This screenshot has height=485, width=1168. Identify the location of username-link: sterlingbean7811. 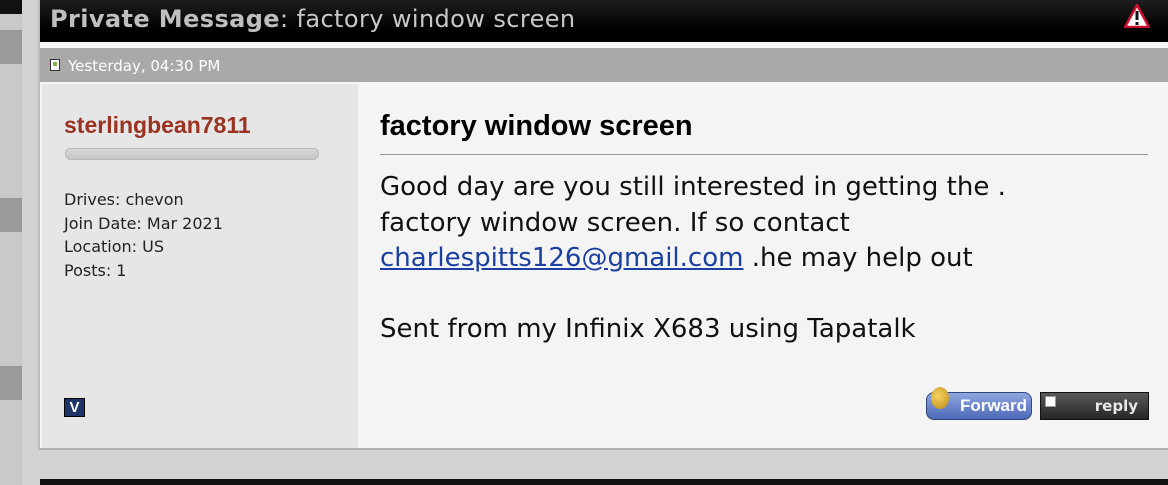
(157, 125).